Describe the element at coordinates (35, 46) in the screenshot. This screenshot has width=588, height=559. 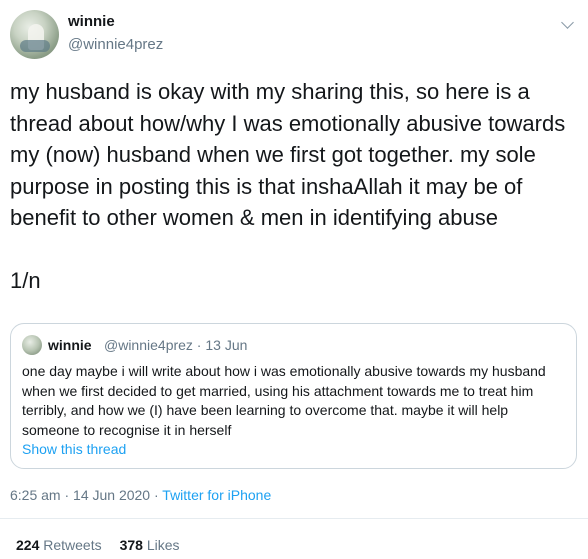
I see `avatar-figure-base` at that location.